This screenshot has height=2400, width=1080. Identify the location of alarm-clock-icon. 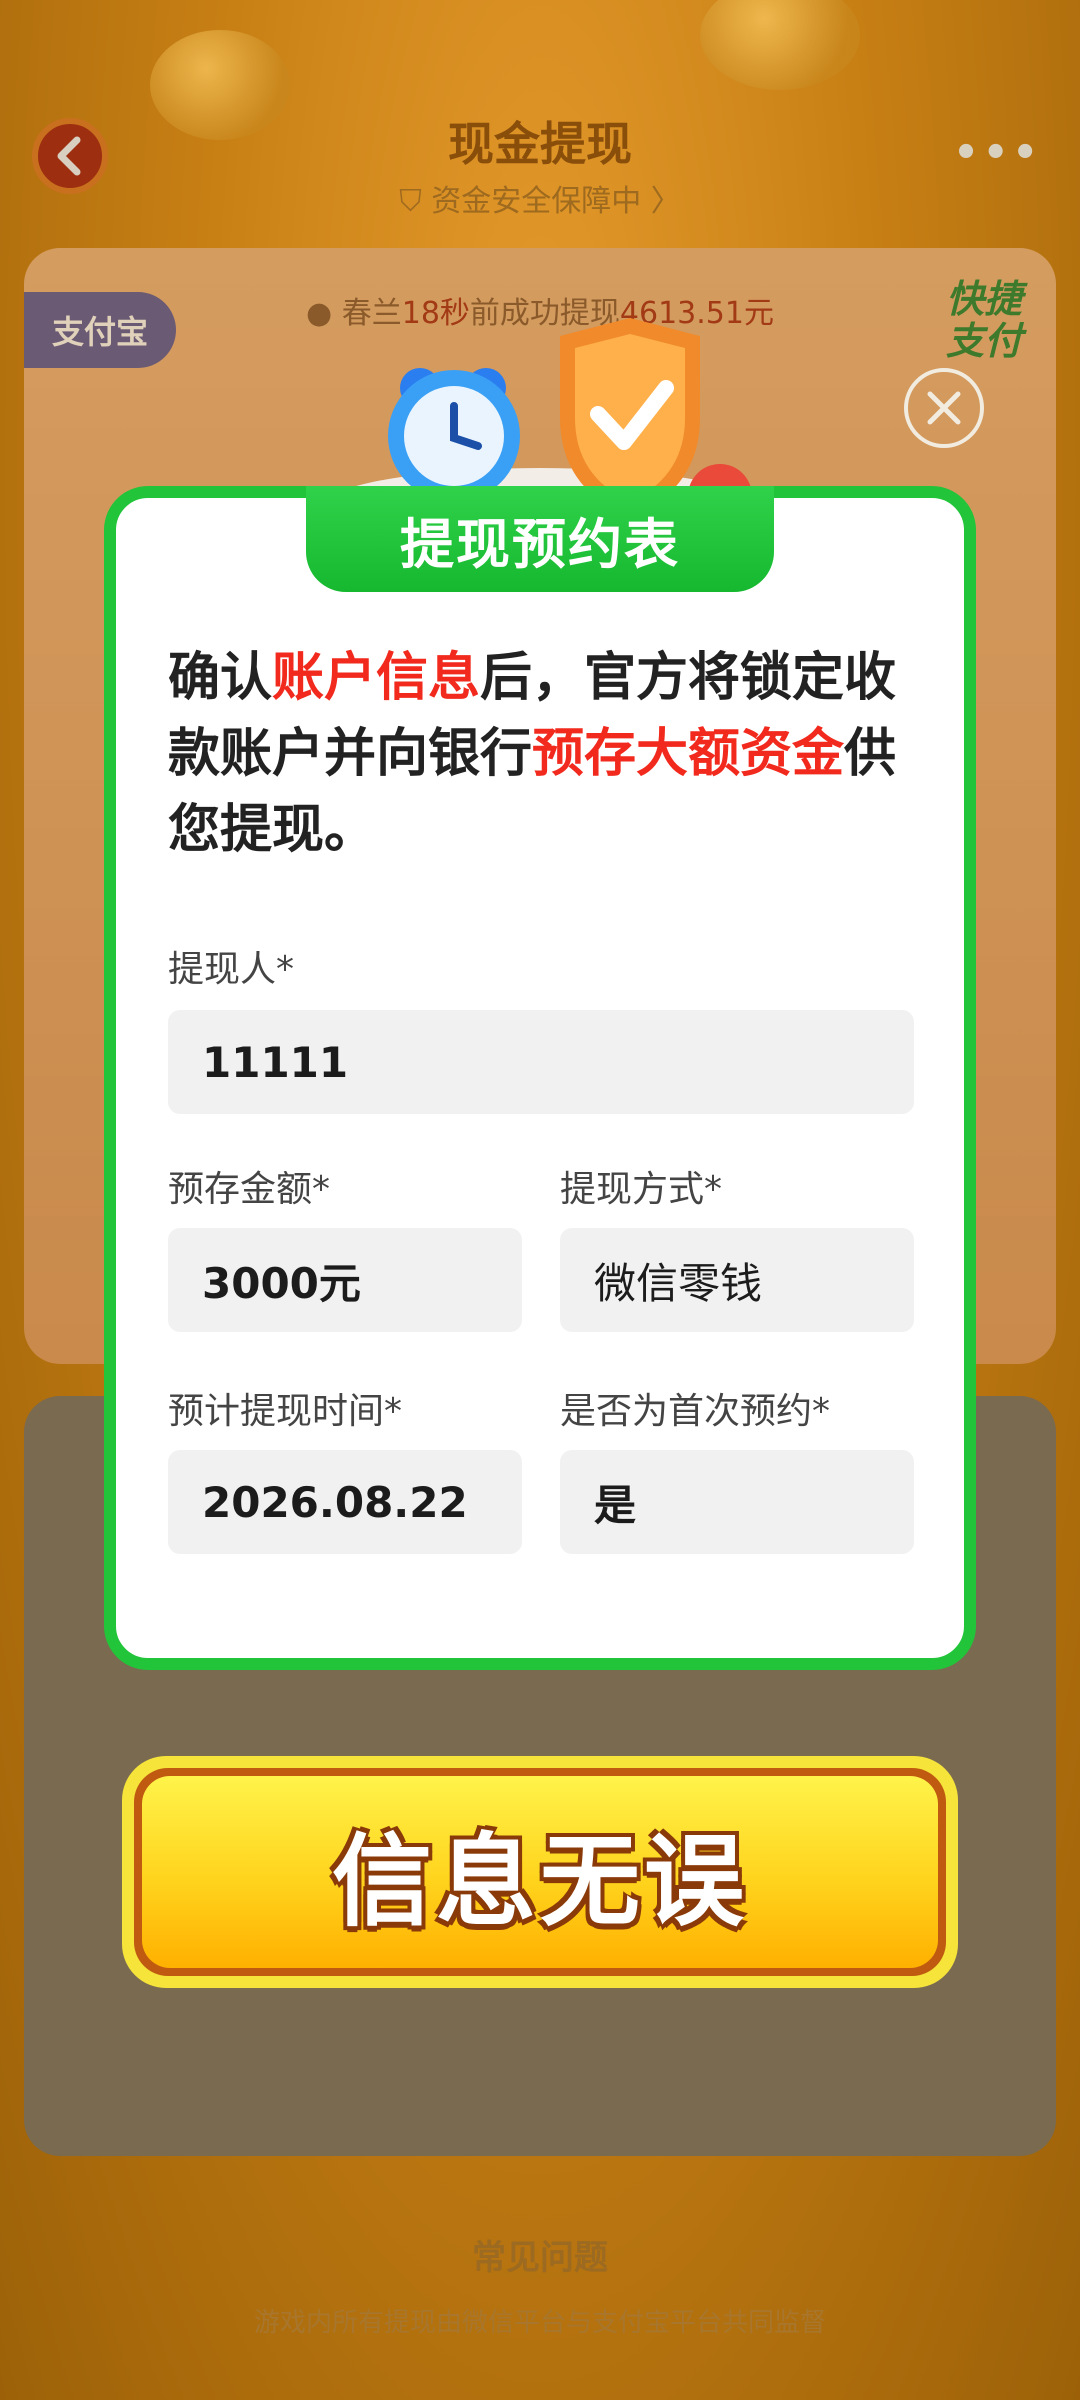
(454, 435).